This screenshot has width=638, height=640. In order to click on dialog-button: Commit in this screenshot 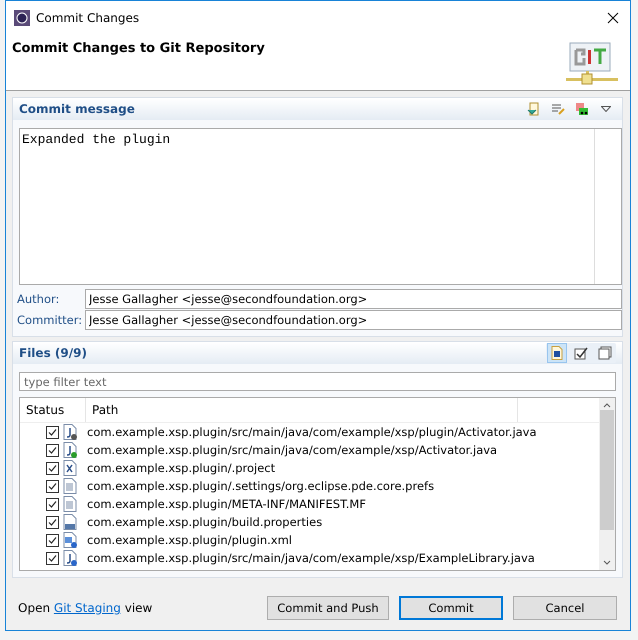, I will do `click(451, 608)`.